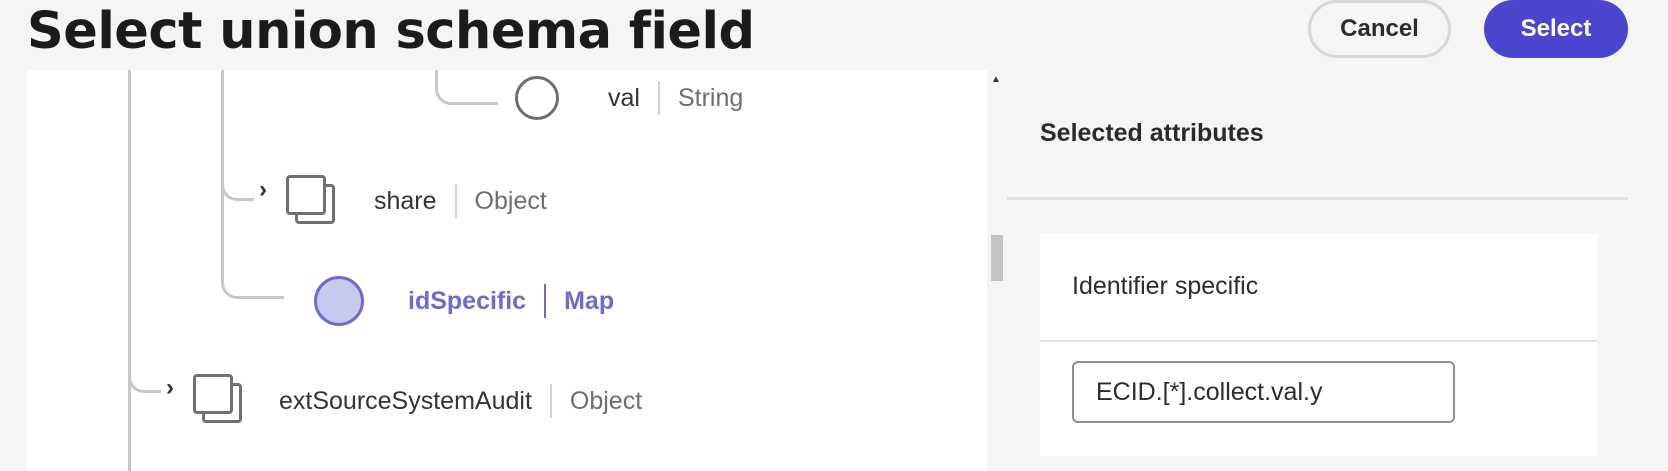 The height and width of the screenshot is (471, 1668). What do you see at coordinates (1165, 286) in the screenshot?
I see `attribute-title: Identifier specific` at bounding box center [1165, 286].